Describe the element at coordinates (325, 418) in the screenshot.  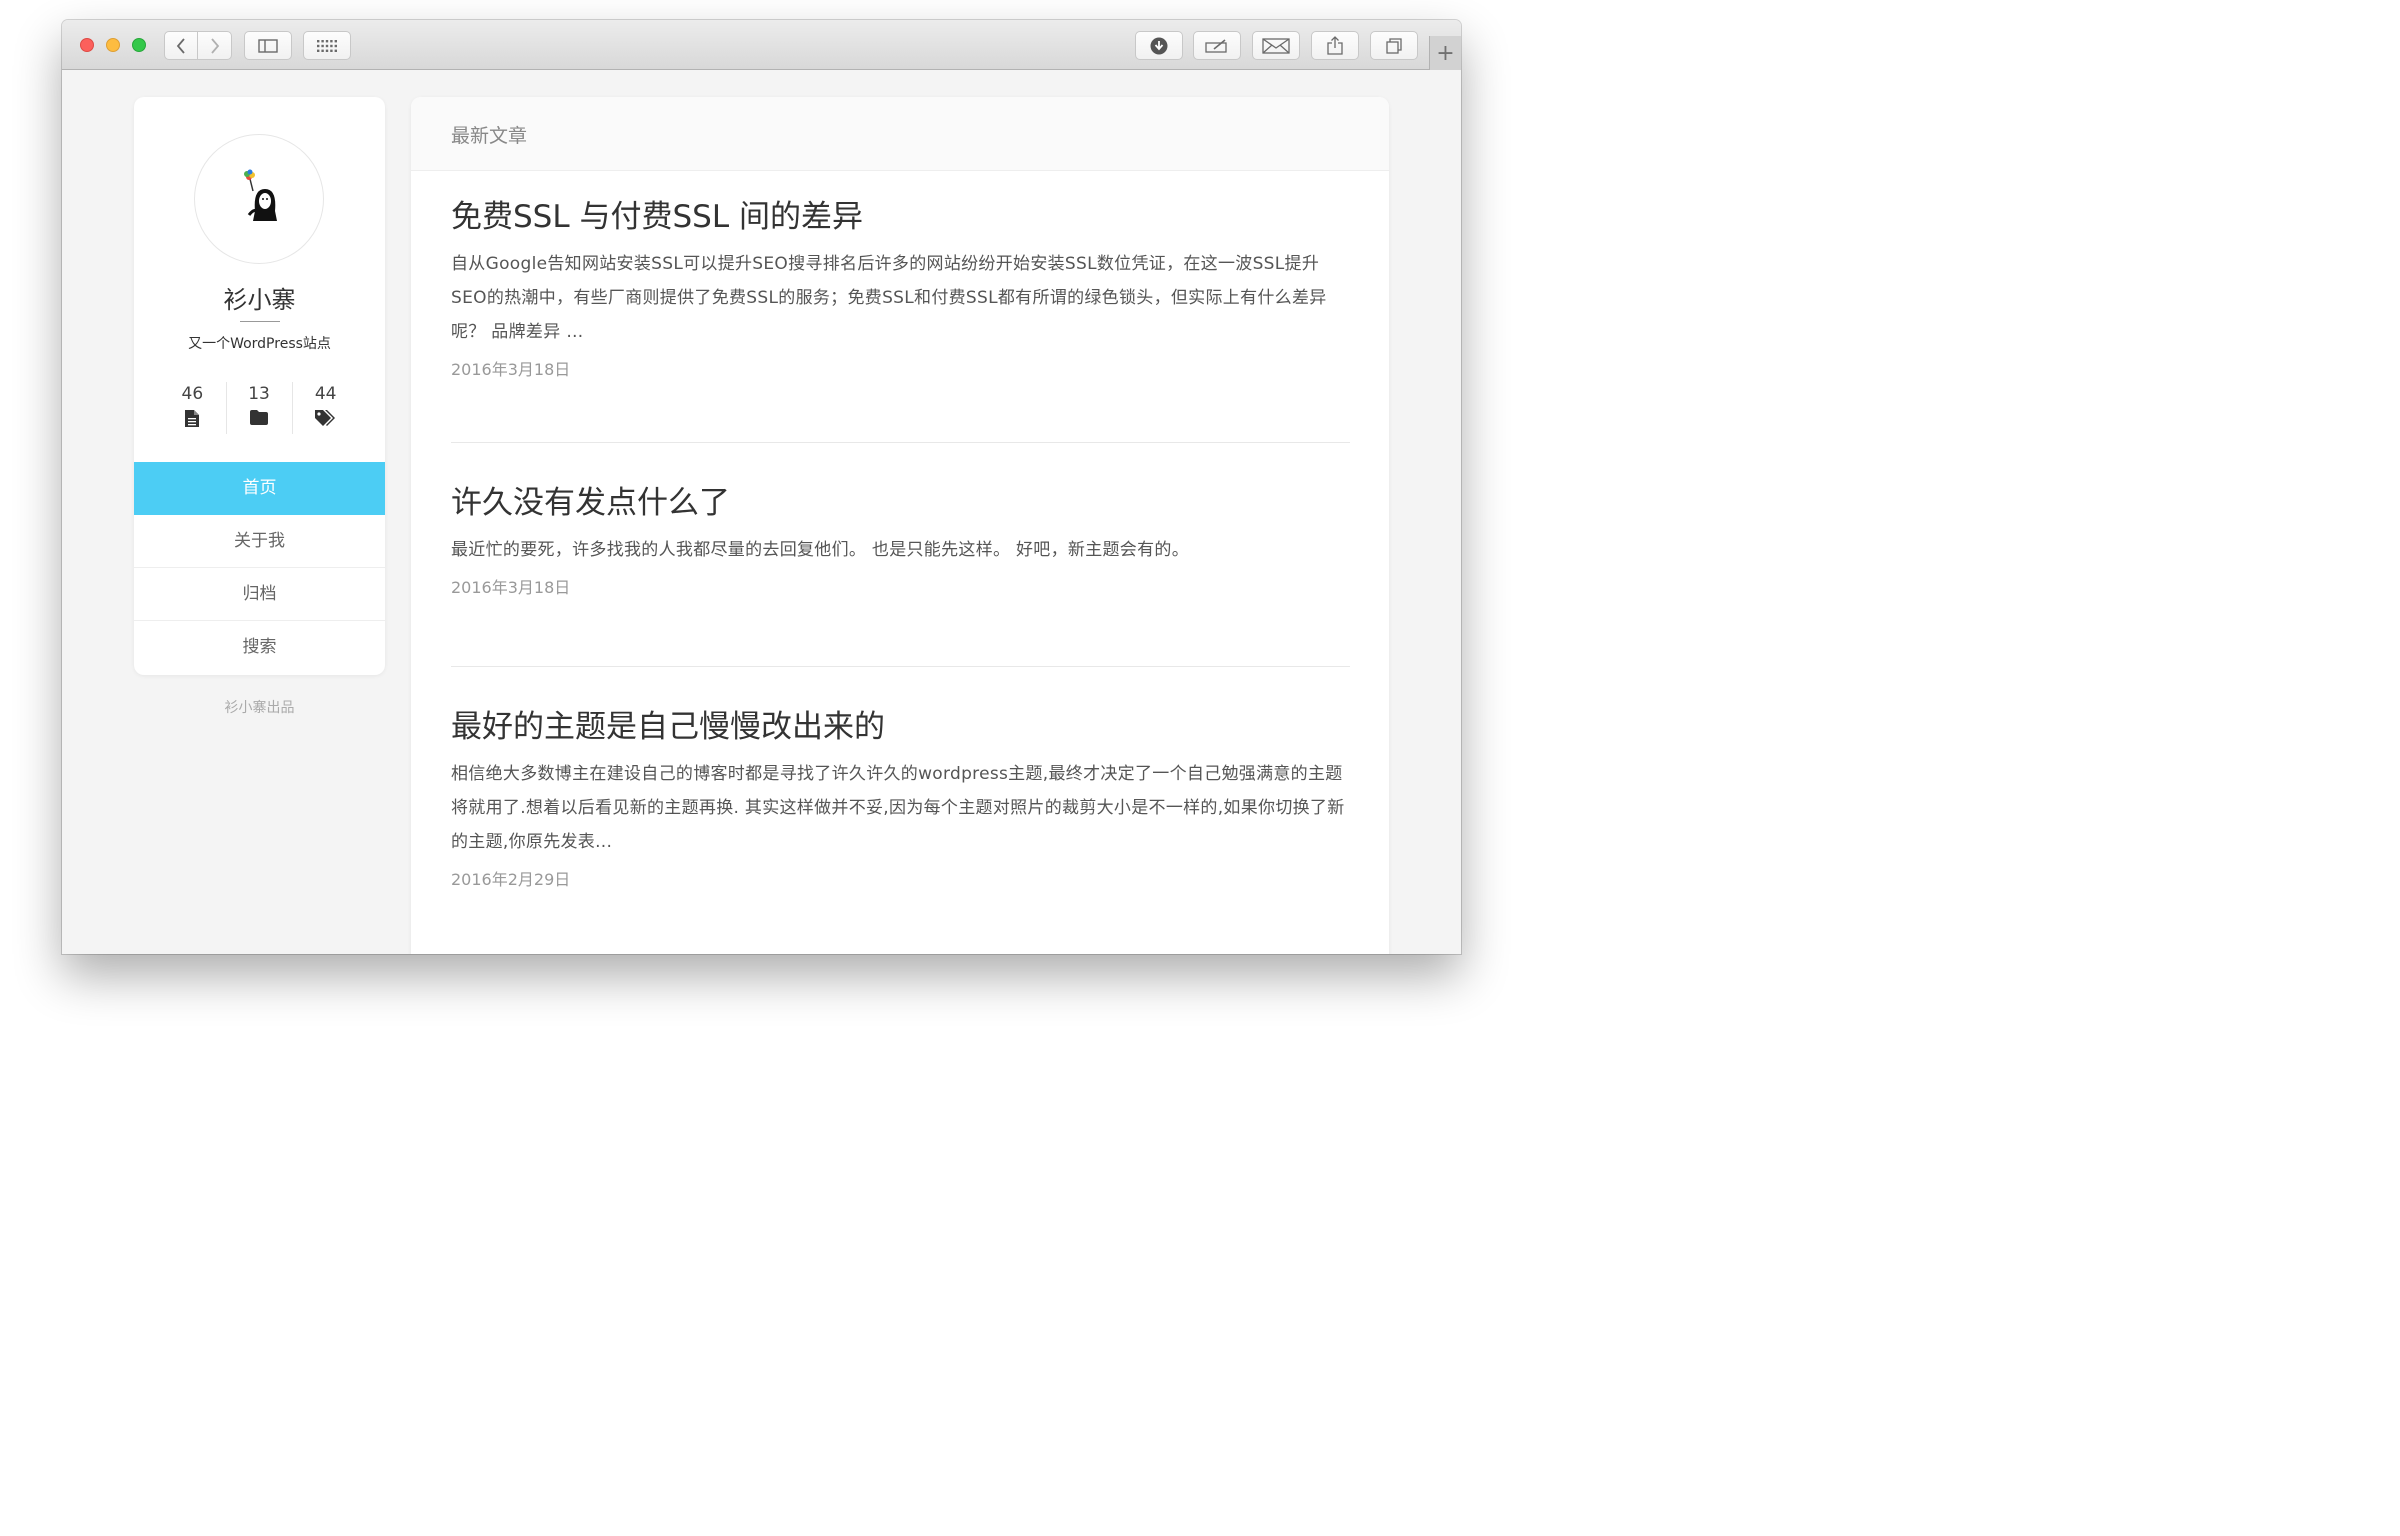
I see `tags-icon` at that location.